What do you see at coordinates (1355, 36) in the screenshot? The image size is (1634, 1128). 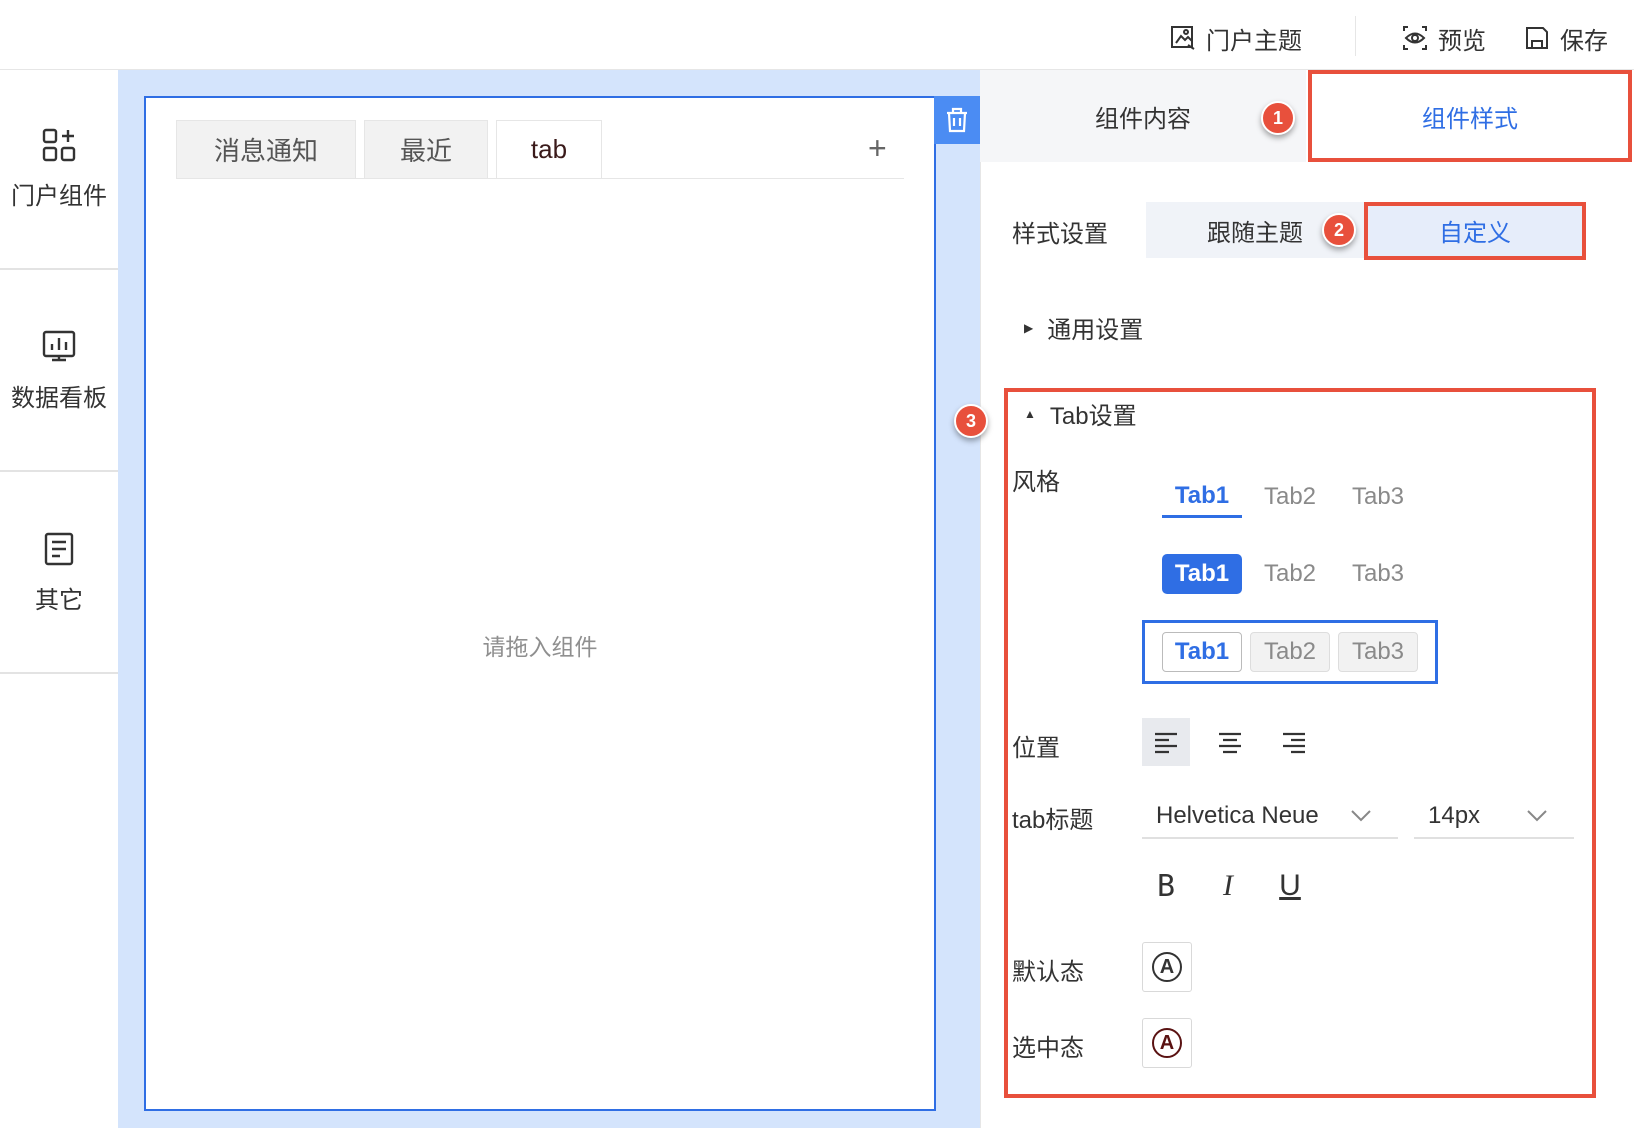 I see `toolbar-divider` at bounding box center [1355, 36].